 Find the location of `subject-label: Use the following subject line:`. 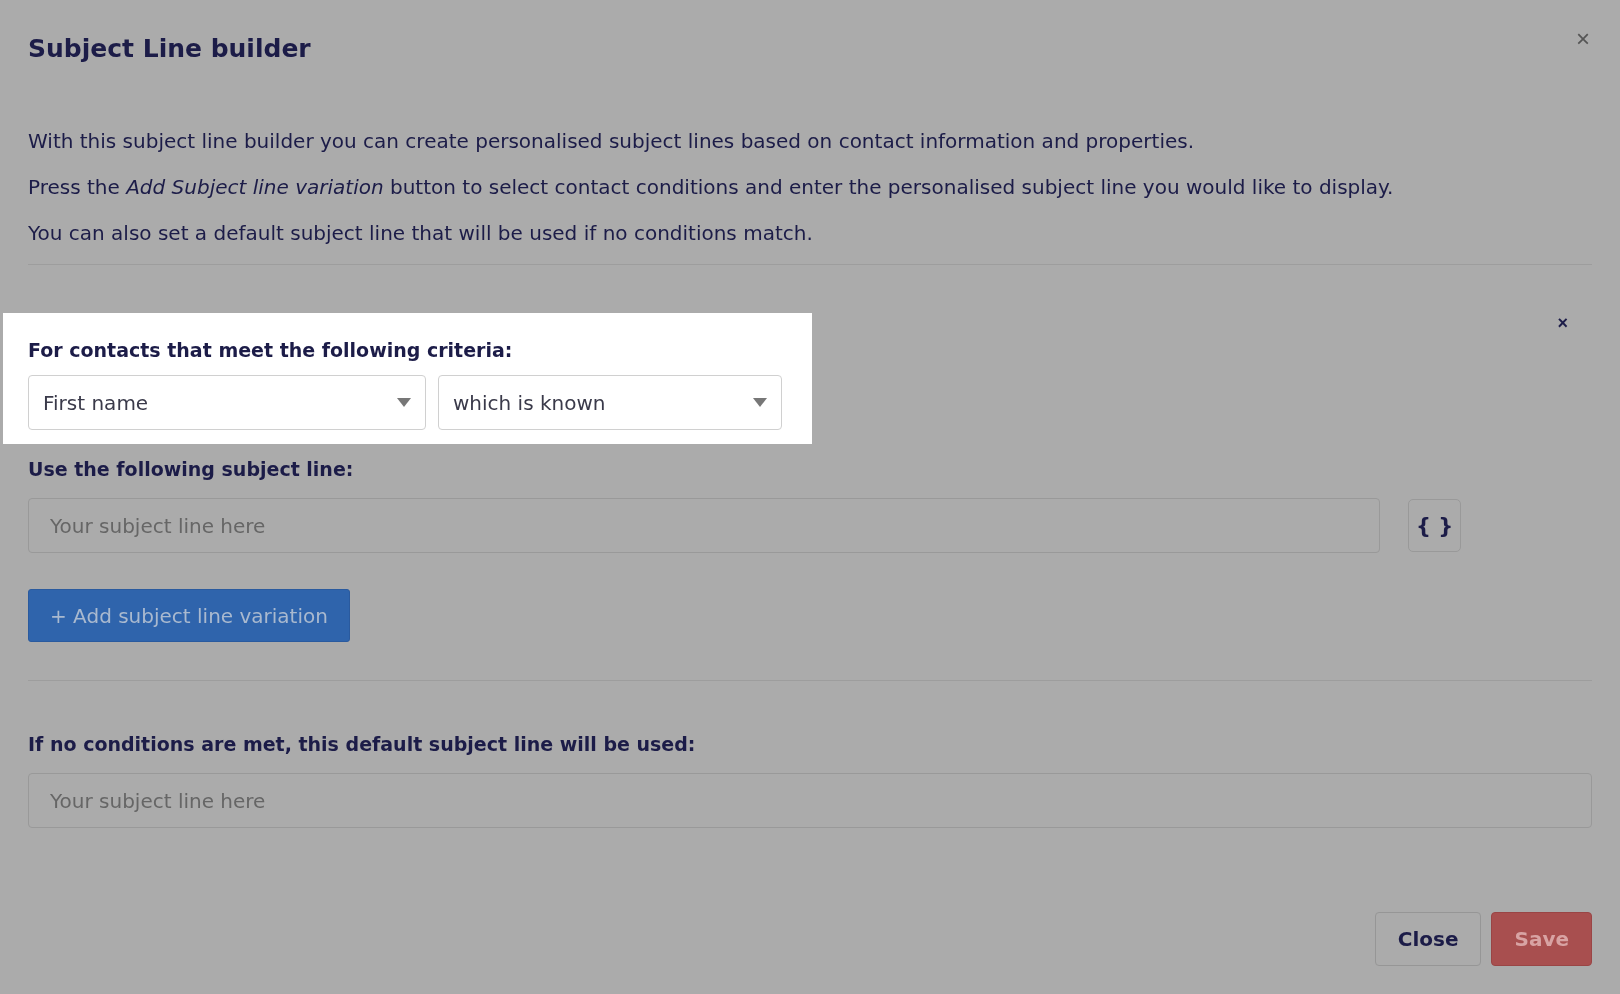

subject-label: Use the following subject line: is located at coordinates (191, 469).